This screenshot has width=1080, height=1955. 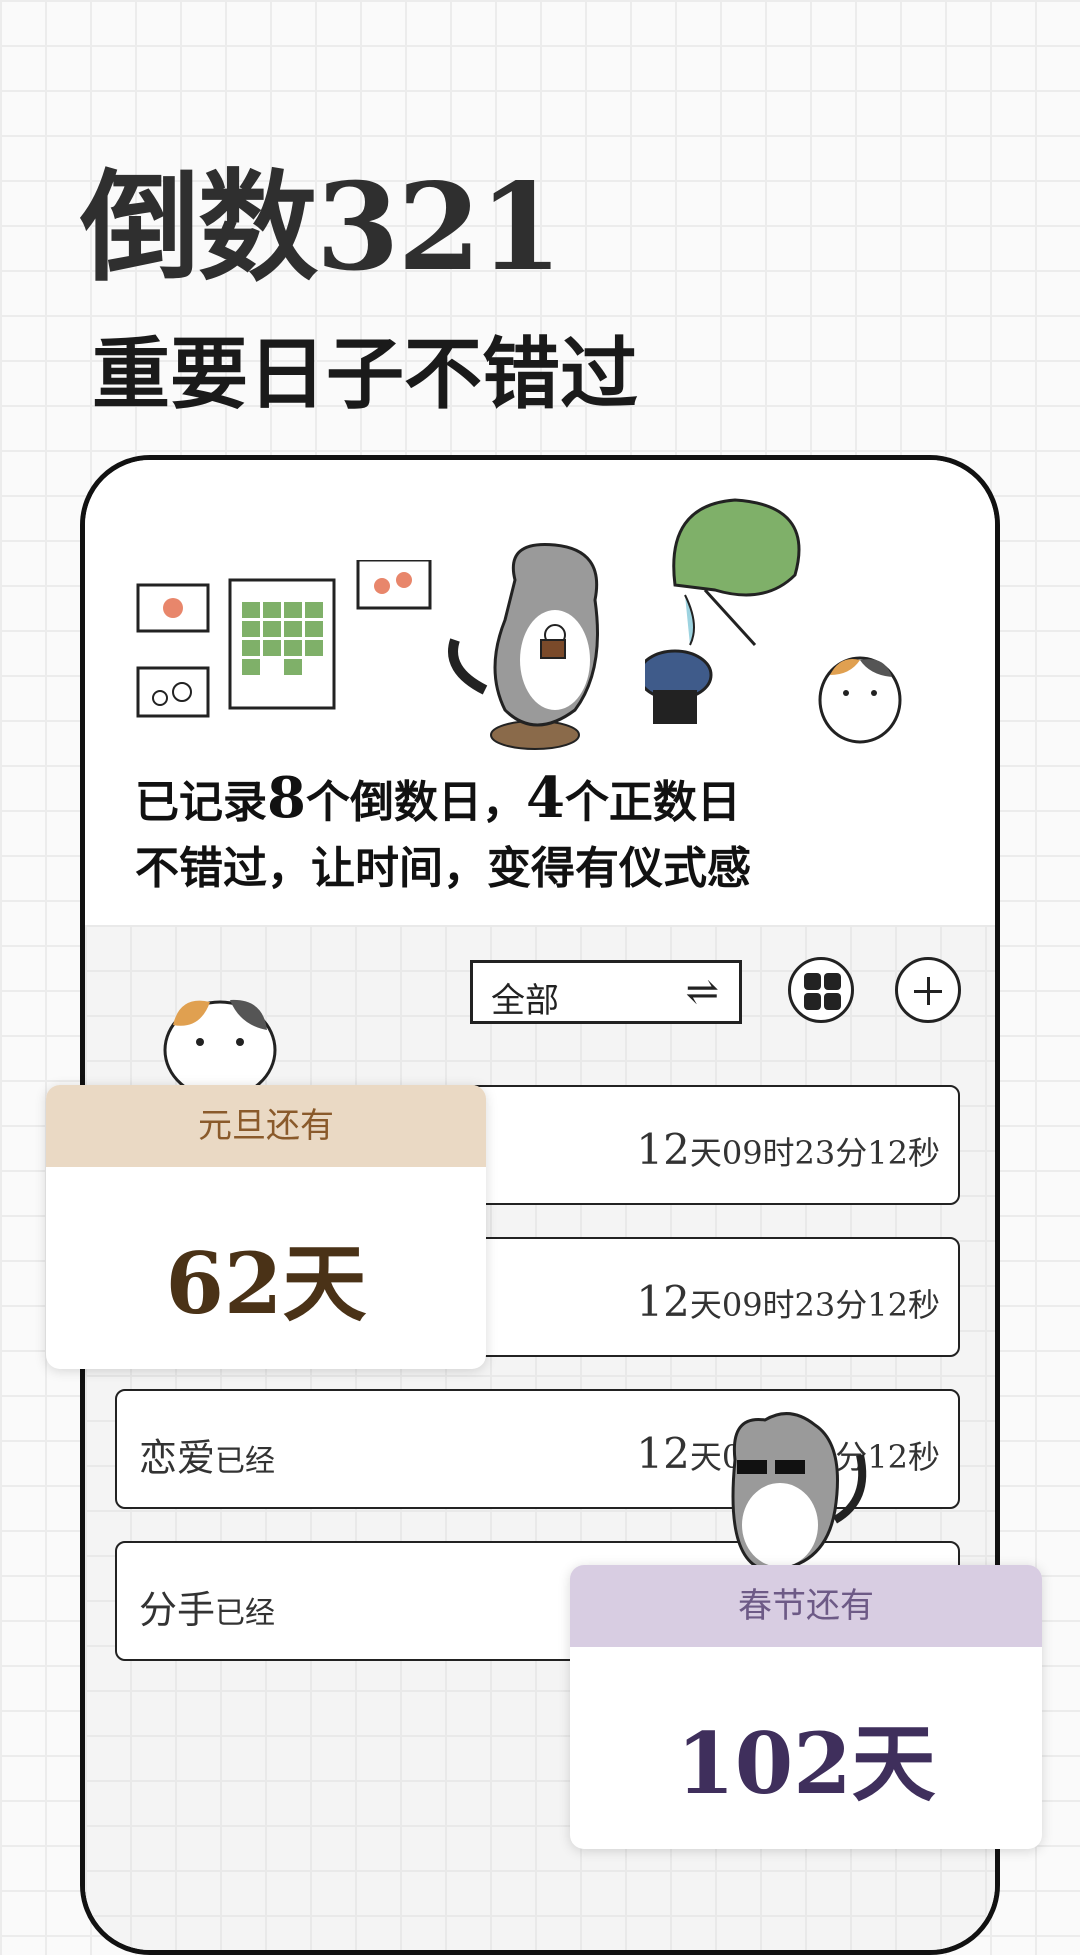 I want to click on hamster-illustration, so click(x=860, y=700).